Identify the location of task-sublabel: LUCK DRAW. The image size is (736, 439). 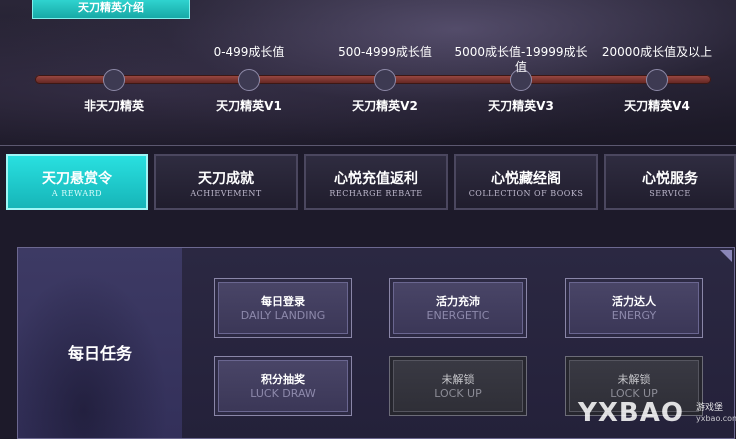
(283, 393).